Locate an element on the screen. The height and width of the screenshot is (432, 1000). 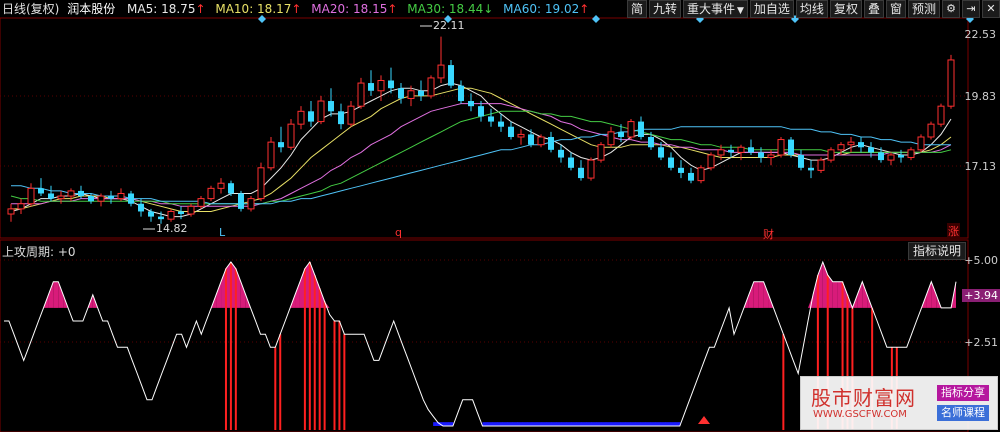
window-button: 窗 is located at coordinates (895, 9).